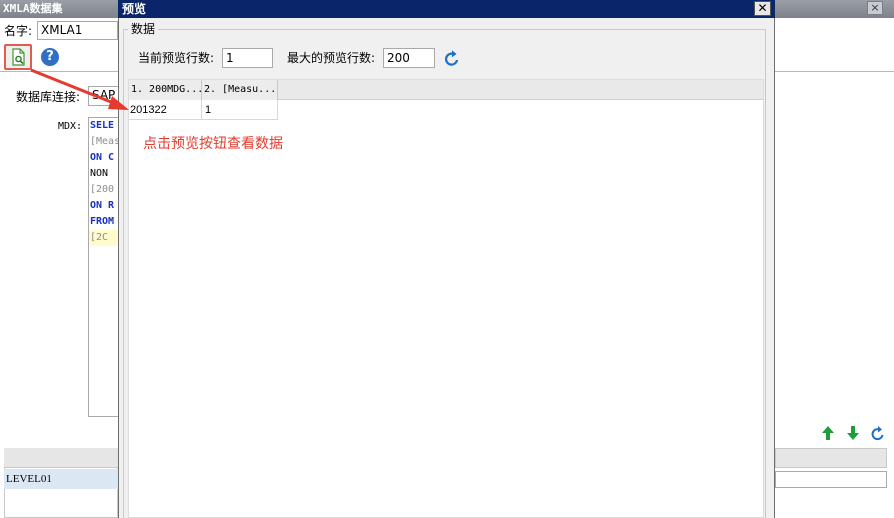 This screenshot has width=894, height=518. What do you see at coordinates (105, 141) in the screenshot?
I see `mdx-line: [Meas` at bounding box center [105, 141].